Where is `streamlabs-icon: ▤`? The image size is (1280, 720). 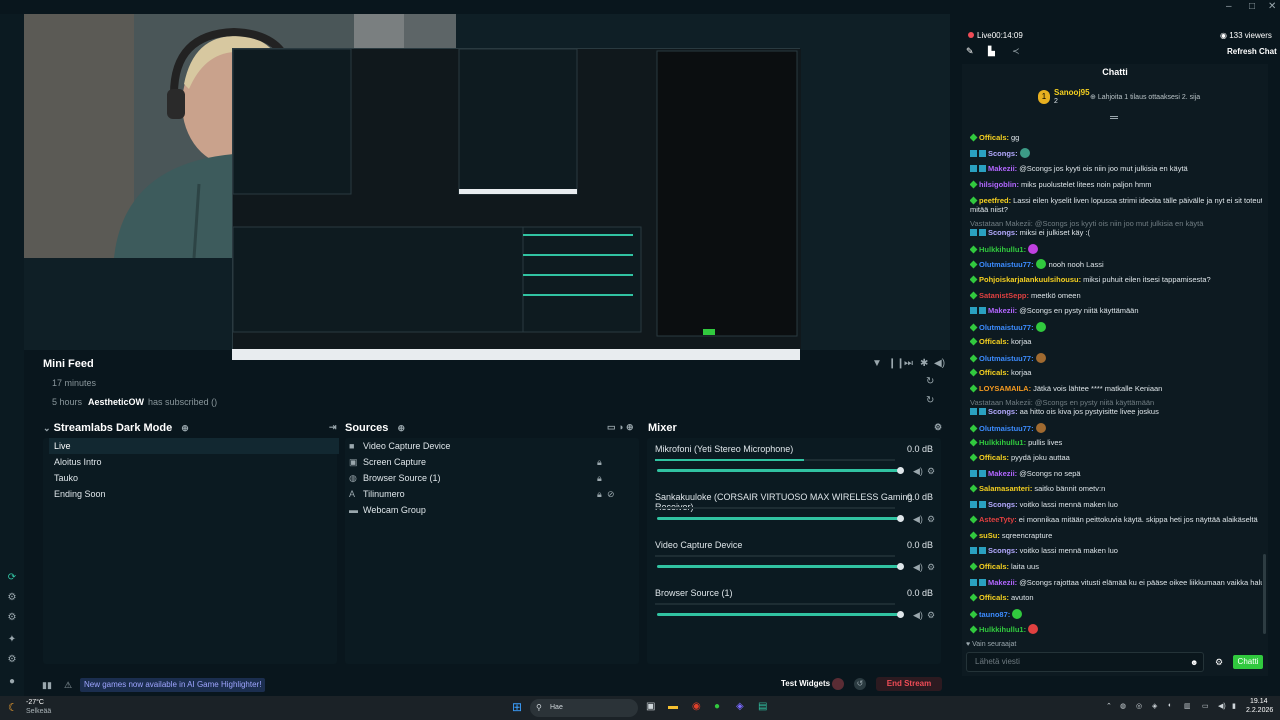 streamlabs-icon: ▤ is located at coordinates (762, 706).